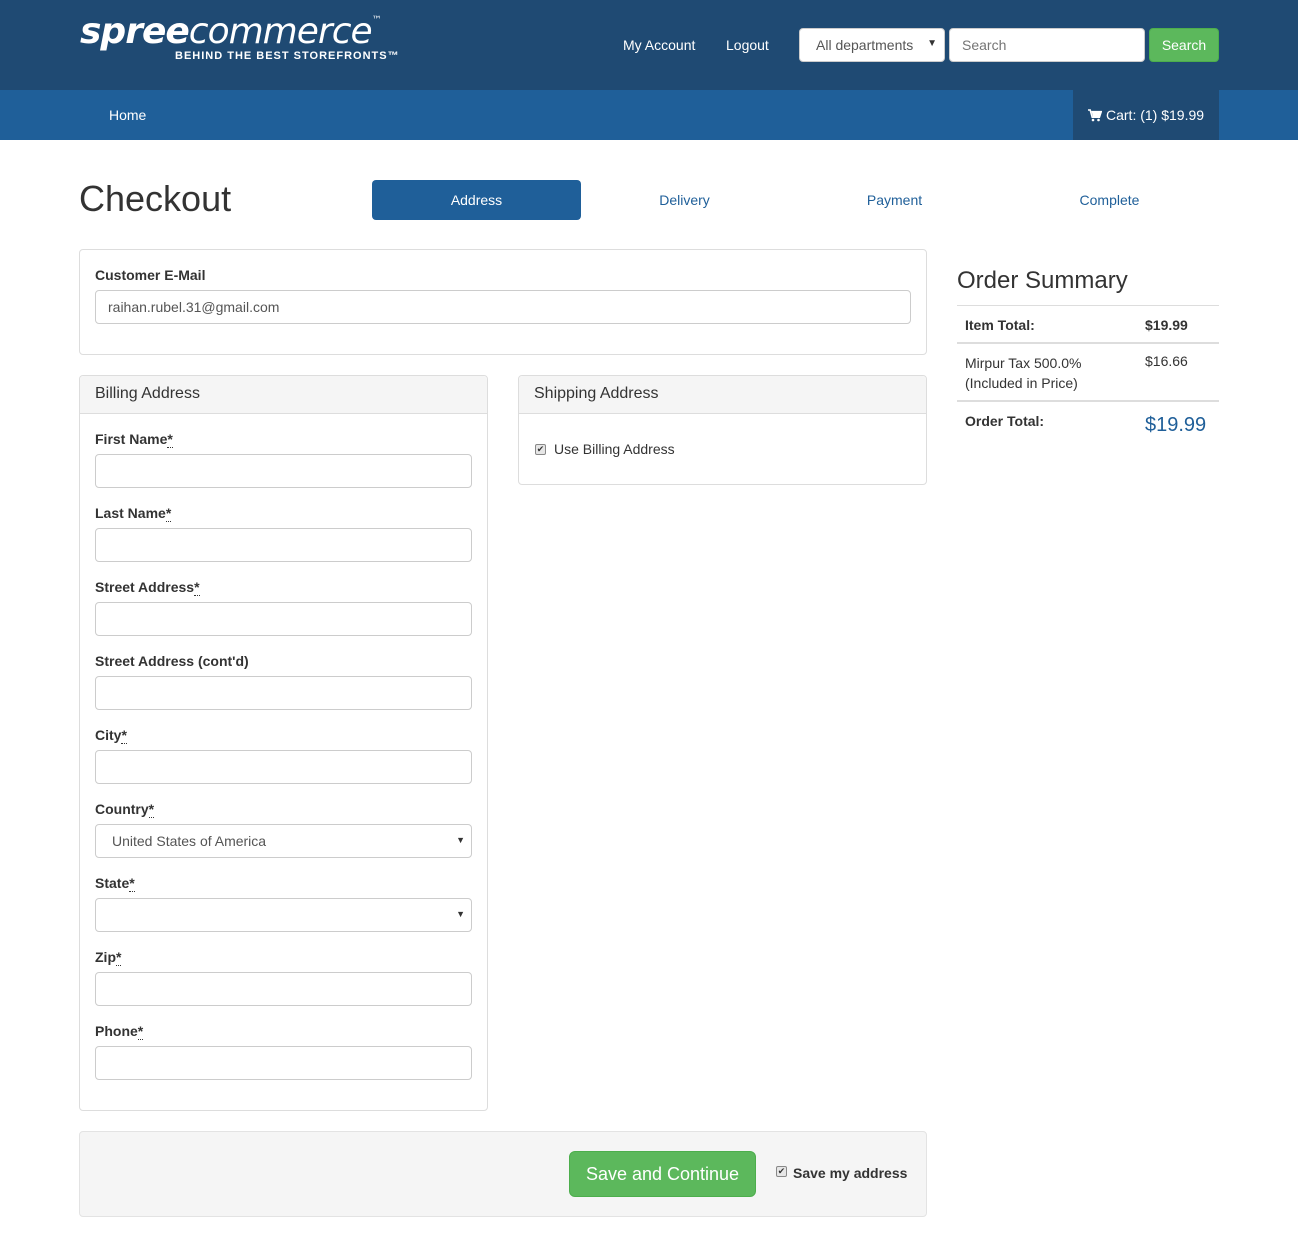  Describe the element at coordinates (722, 395) in the screenshot. I see `shipping-address-heading: Shipping Address` at that location.